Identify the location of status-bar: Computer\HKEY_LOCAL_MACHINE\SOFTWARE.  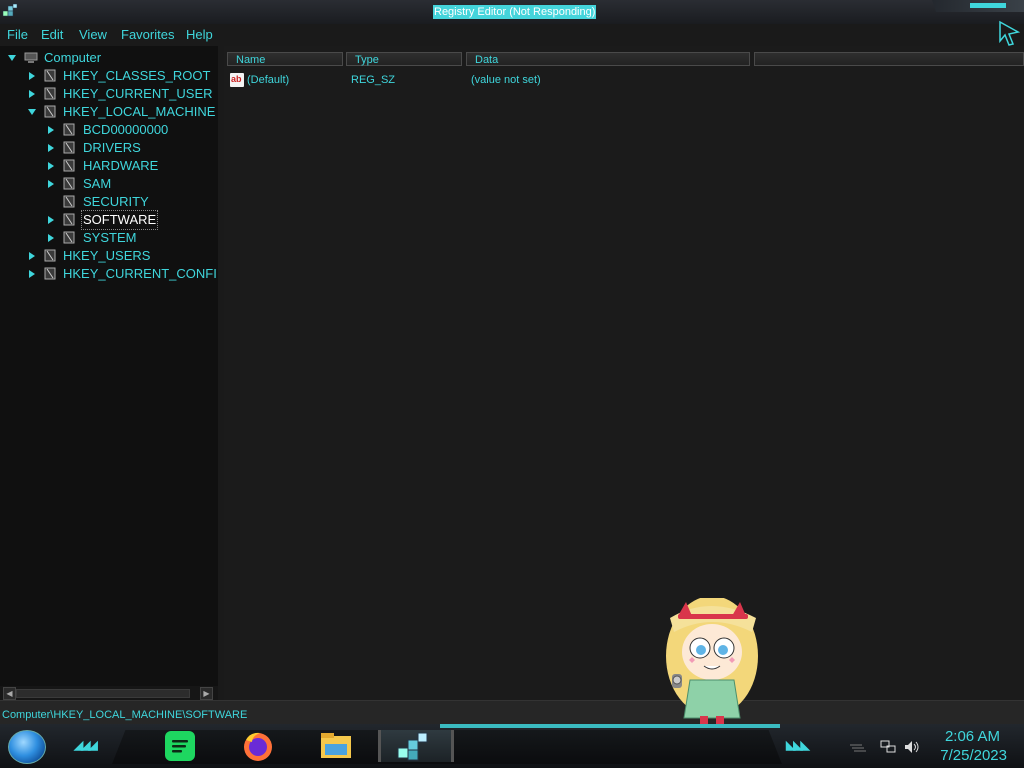
(512, 712).